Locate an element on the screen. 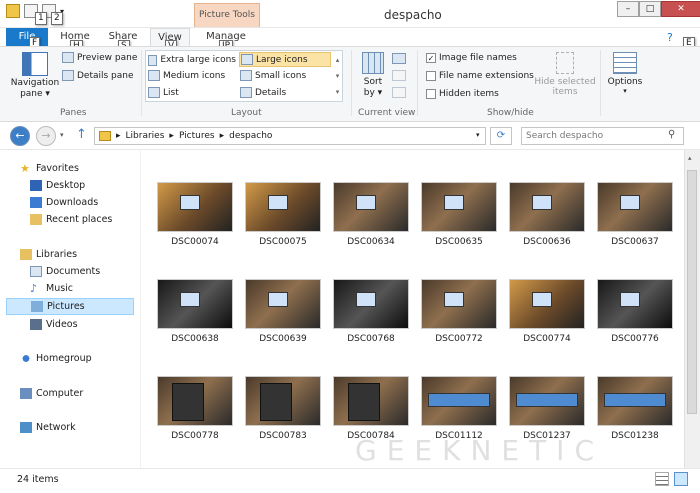 The height and width of the screenshot is (493, 700). back-button: ← is located at coordinates (20, 136).